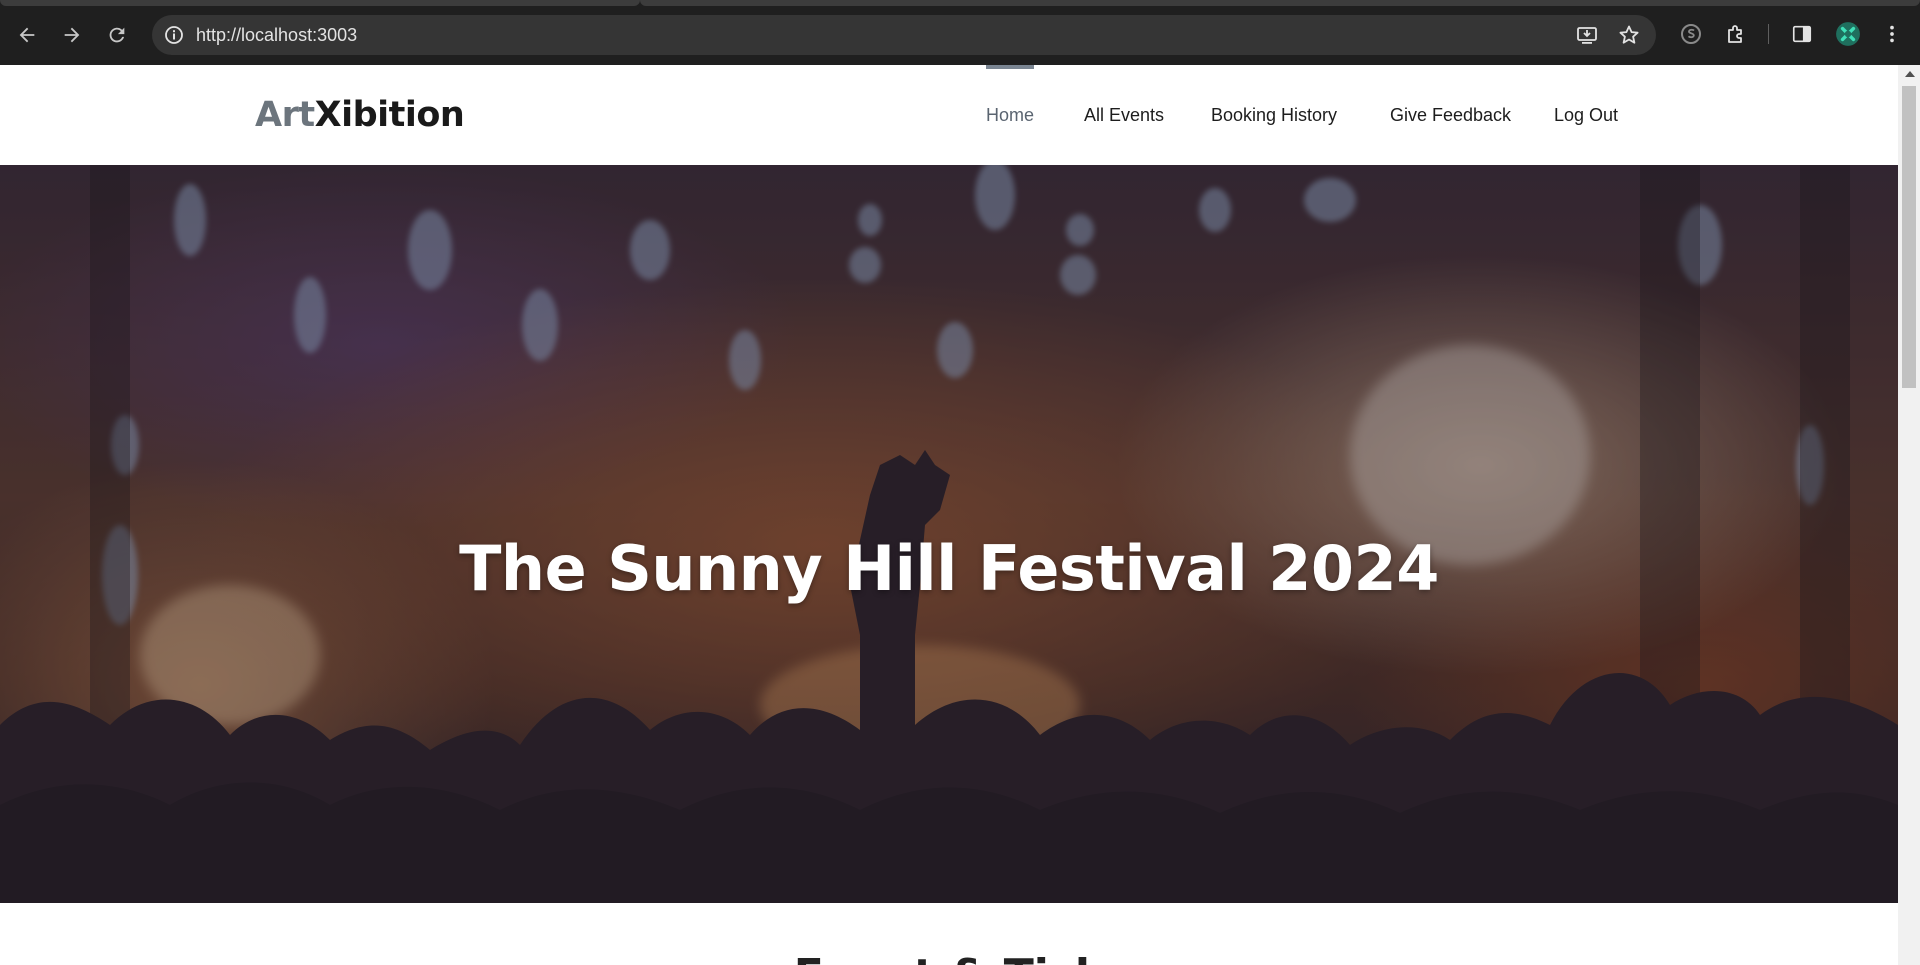 The image size is (1920, 965). What do you see at coordinates (1691, 34) in the screenshot?
I see `extension-s-icon` at bounding box center [1691, 34].